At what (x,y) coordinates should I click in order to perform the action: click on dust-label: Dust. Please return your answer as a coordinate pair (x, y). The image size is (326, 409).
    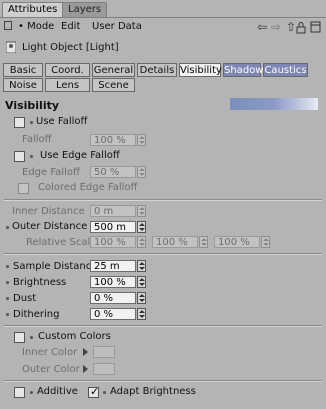
    Looking at the image, I should click on (25, 298).